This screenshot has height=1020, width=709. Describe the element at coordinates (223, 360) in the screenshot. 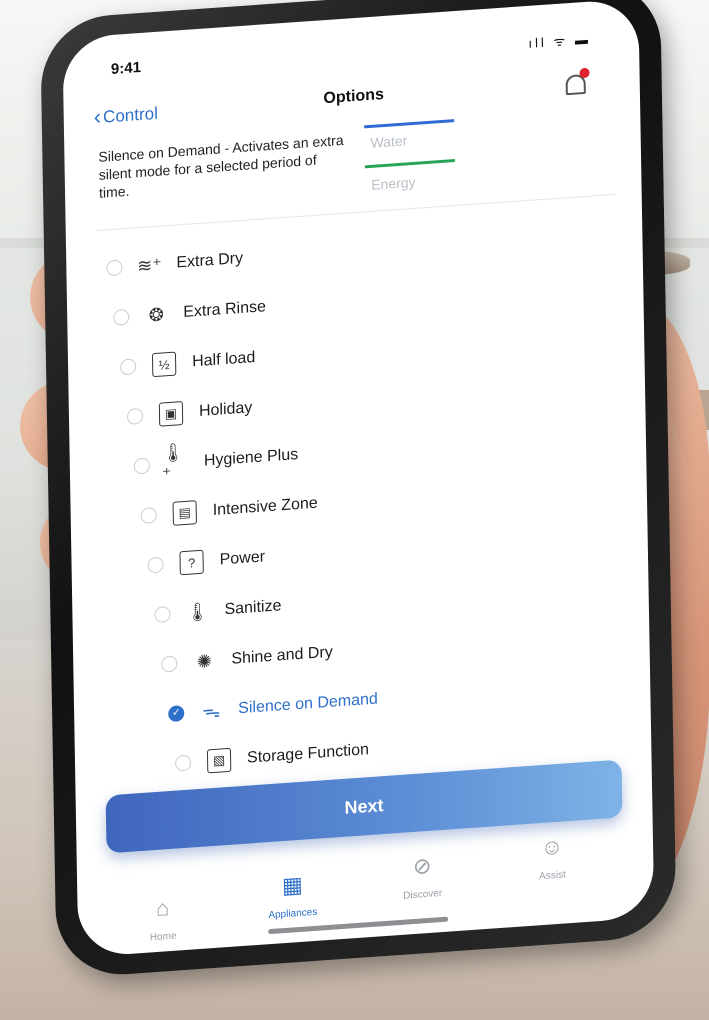

I see `option-label: Half load` at that location.